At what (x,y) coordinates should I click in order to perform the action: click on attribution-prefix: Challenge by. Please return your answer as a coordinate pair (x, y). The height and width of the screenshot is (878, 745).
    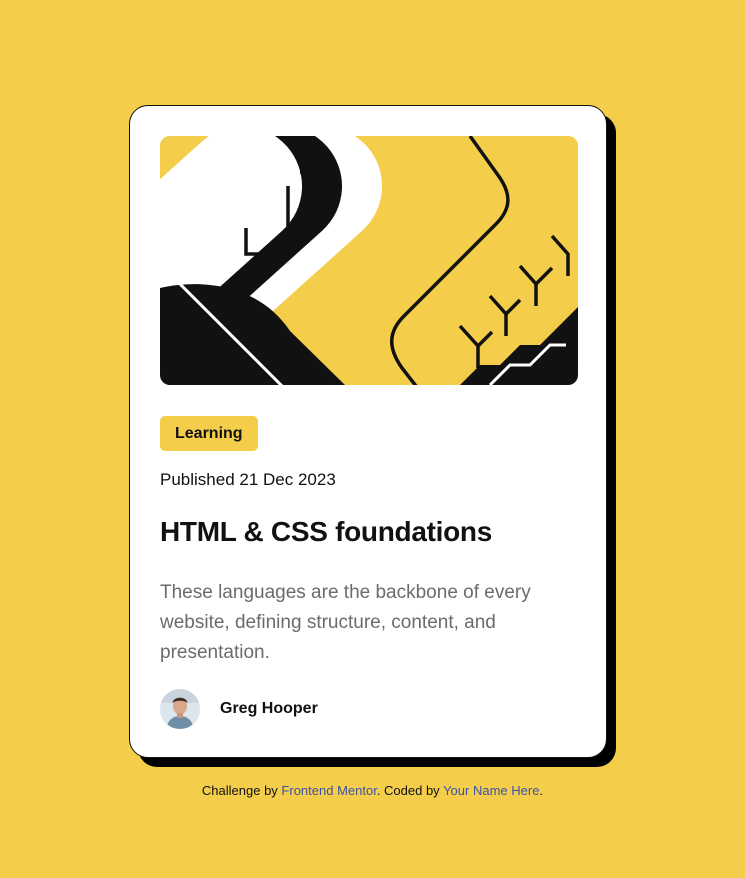
    Looking at the image, I should click on (241, 790).